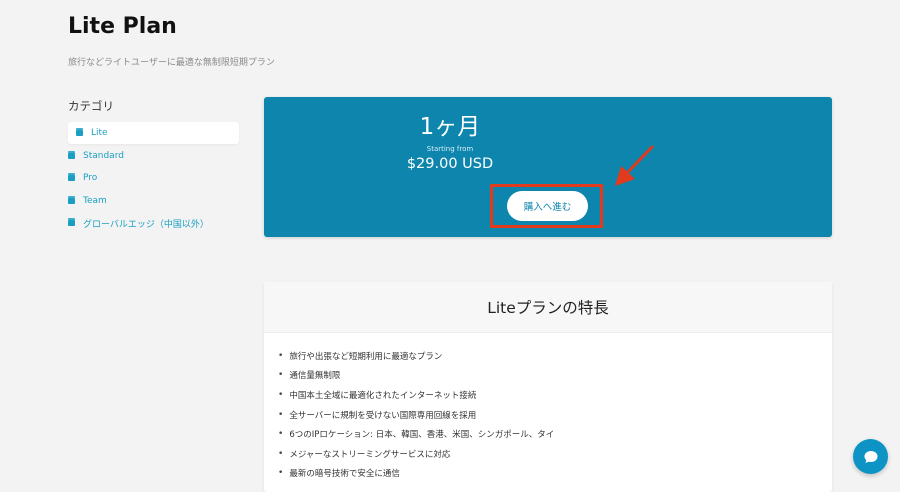  I want to click on arrow-icon, so click(634, 165).